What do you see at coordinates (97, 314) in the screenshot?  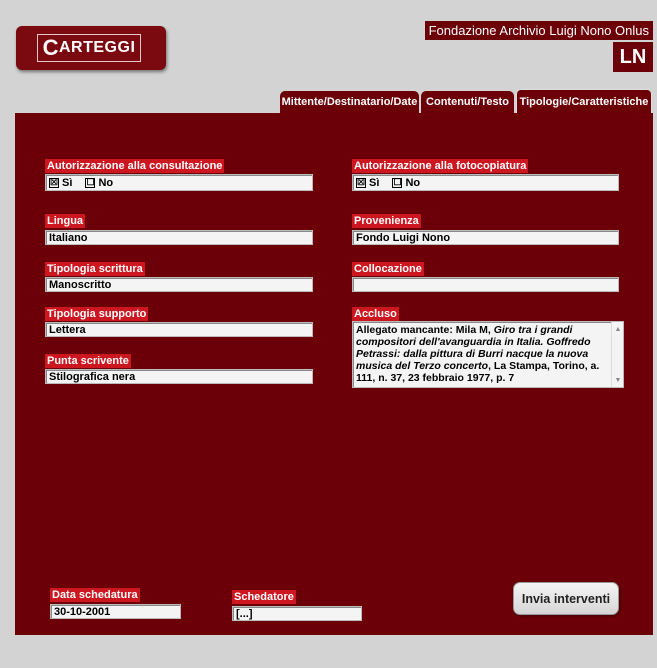 I see `tipologia-supporto-label: Tipologia supporto` at bounding box center [97, 314].